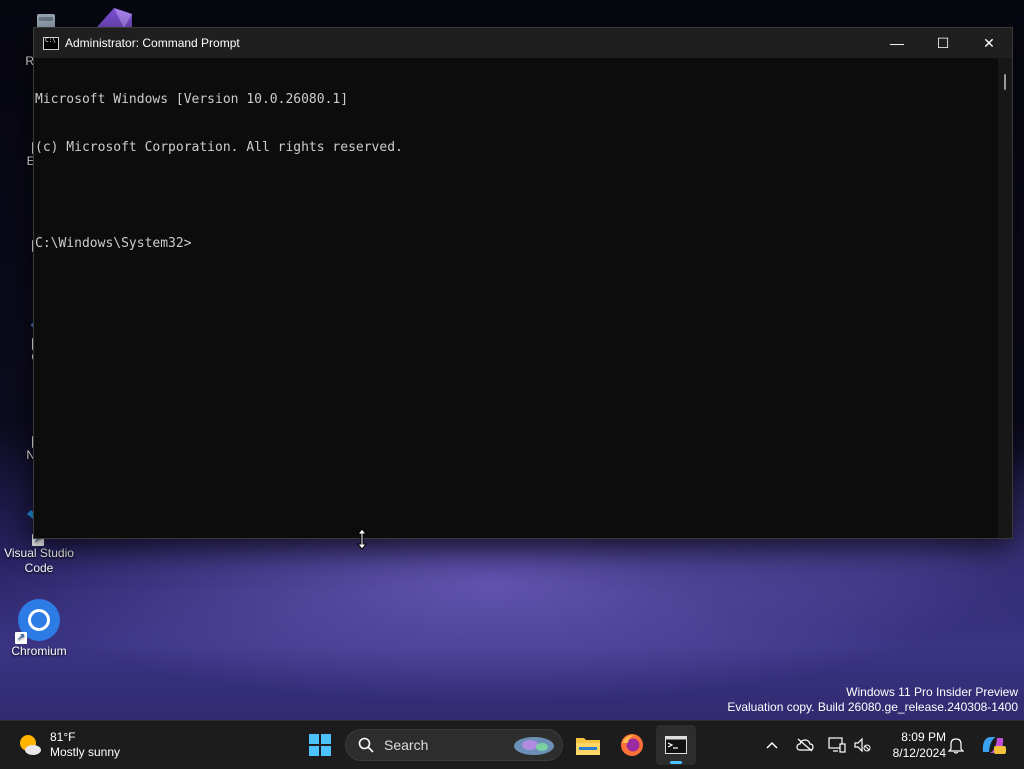 The width and height of the screenshot is (1024, 769). I want to click on visual-studio-icon, so click(117, 17).